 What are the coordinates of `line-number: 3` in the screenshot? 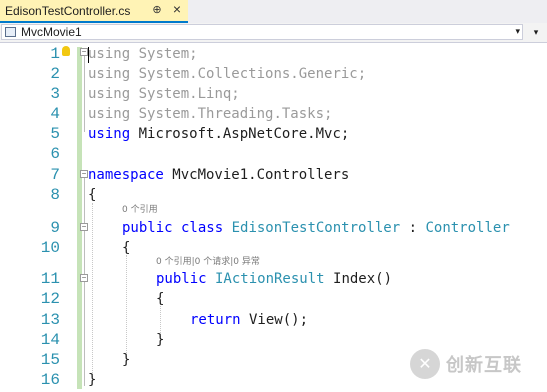 It's located at (55, 94).